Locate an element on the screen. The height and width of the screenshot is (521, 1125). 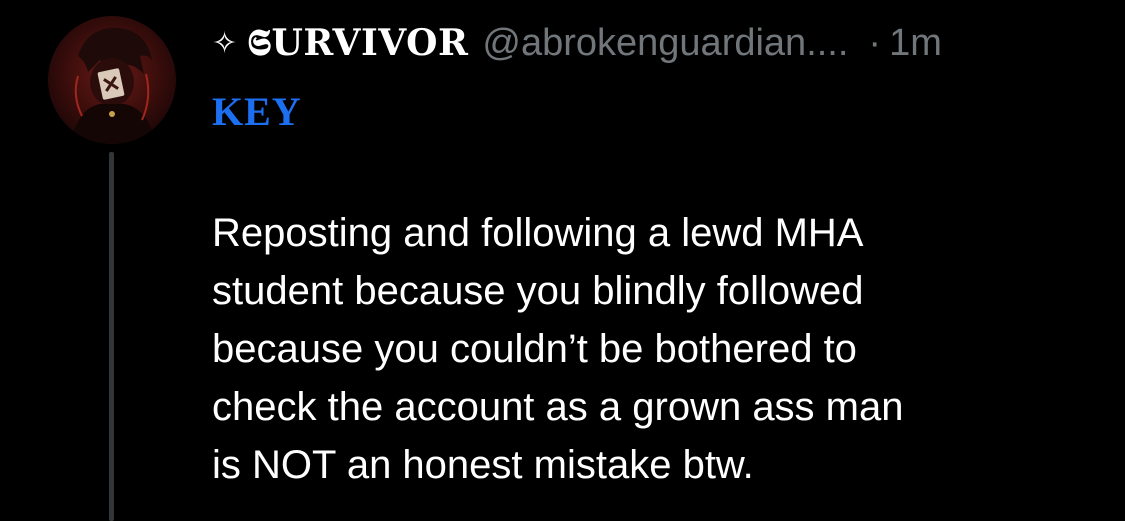
display-name: 𝕾URVIVOR is located at coordinates (357, 43).